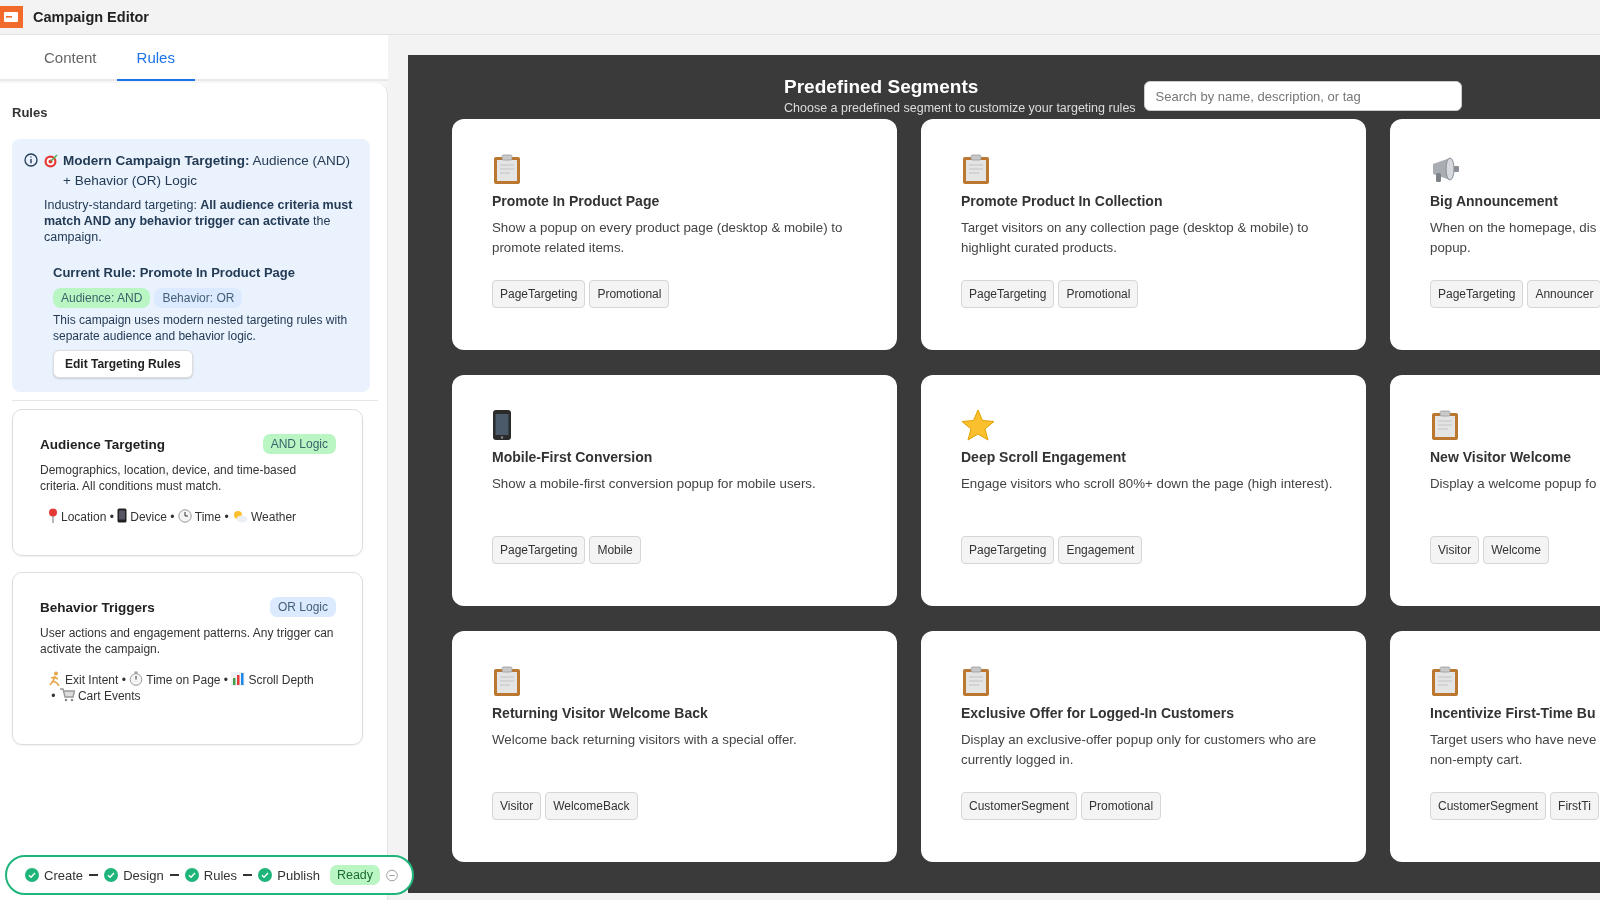 This screenshot has width=1600, height=900. What do you see at coordinates (1516, 550) in the screenshot?
I see `tag: Welcome` at bounding box center [1516, 550].